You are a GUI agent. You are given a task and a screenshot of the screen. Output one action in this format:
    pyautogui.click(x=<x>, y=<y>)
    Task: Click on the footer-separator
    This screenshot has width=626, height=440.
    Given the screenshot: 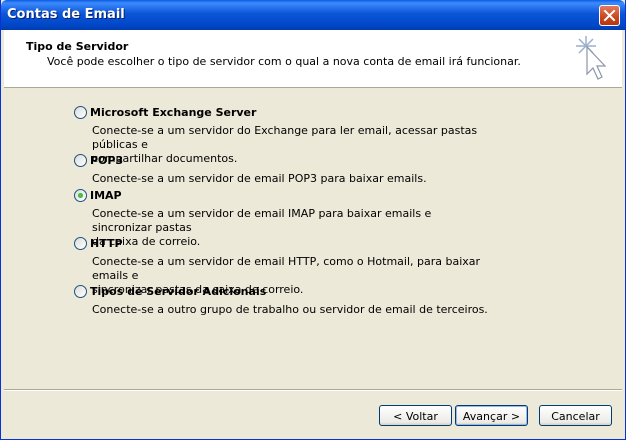 What is the action you would take?
    pyautogui.click(x=313, y=390)
    